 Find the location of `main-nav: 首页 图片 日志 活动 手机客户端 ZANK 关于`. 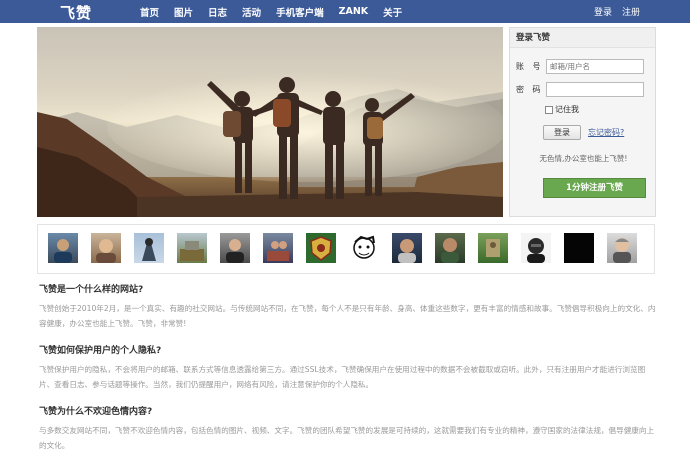

main-nav: 首页 图片 日志 活动 手机客户端 ZANK 关于 is located at coordinates (278, 11).